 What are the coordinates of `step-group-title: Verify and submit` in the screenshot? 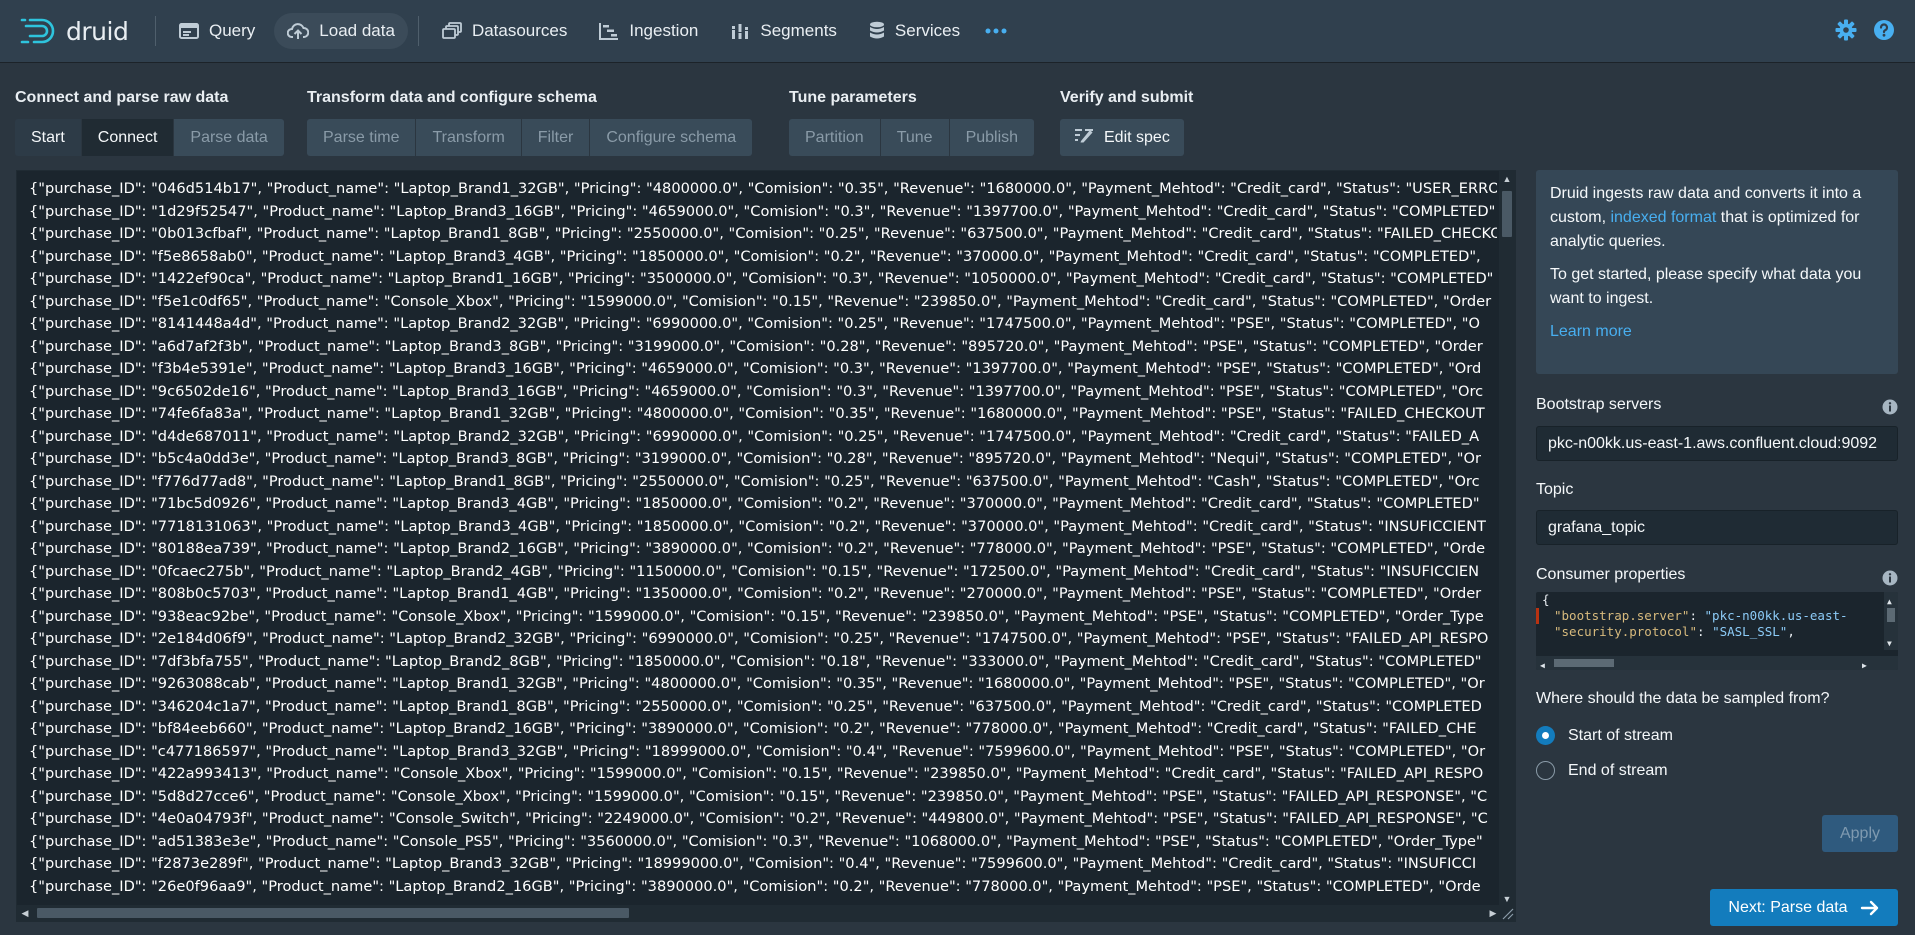 It's located at (1127, 97).